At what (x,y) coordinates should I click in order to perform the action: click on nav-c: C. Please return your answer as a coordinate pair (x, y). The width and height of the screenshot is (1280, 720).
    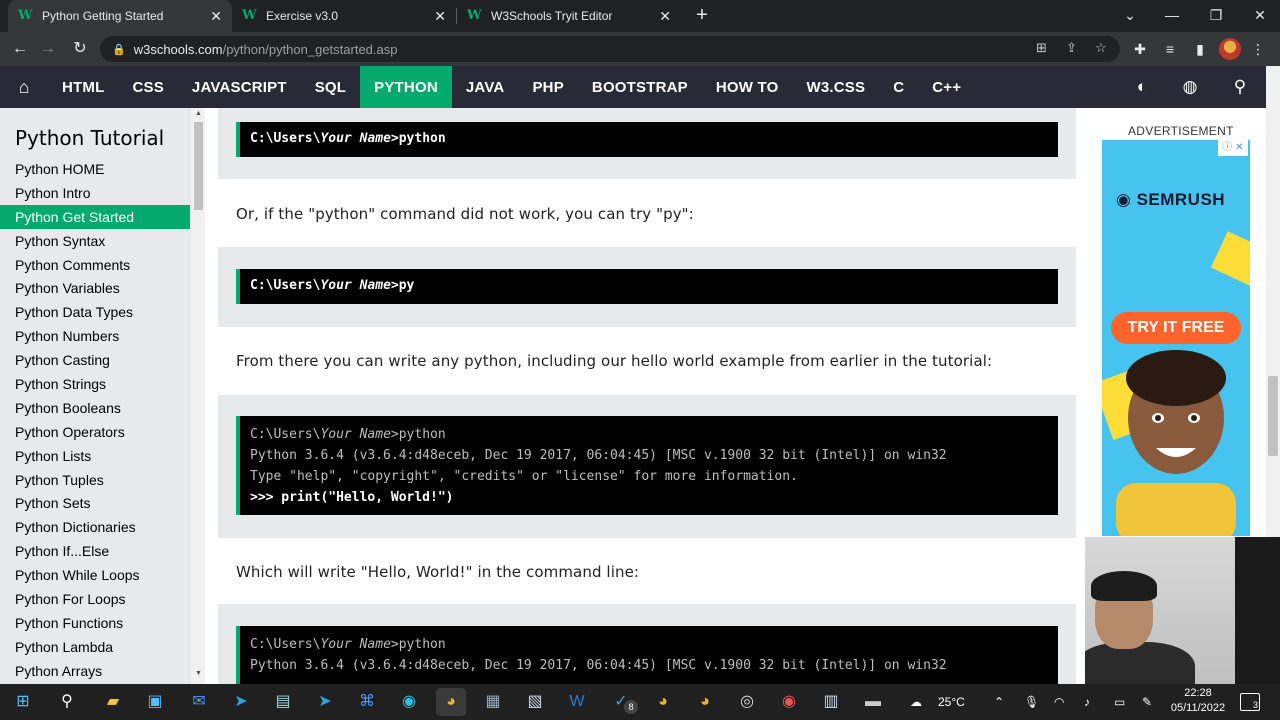
    Looking at the image, I should click on (898, 87).